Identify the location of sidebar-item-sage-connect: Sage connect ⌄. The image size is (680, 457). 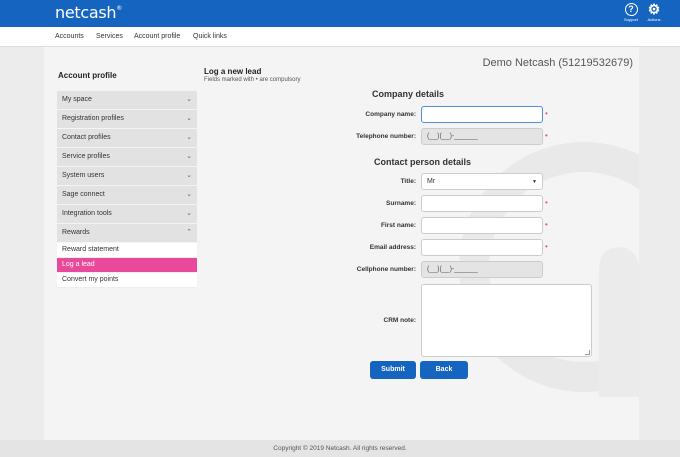
(127, 195).